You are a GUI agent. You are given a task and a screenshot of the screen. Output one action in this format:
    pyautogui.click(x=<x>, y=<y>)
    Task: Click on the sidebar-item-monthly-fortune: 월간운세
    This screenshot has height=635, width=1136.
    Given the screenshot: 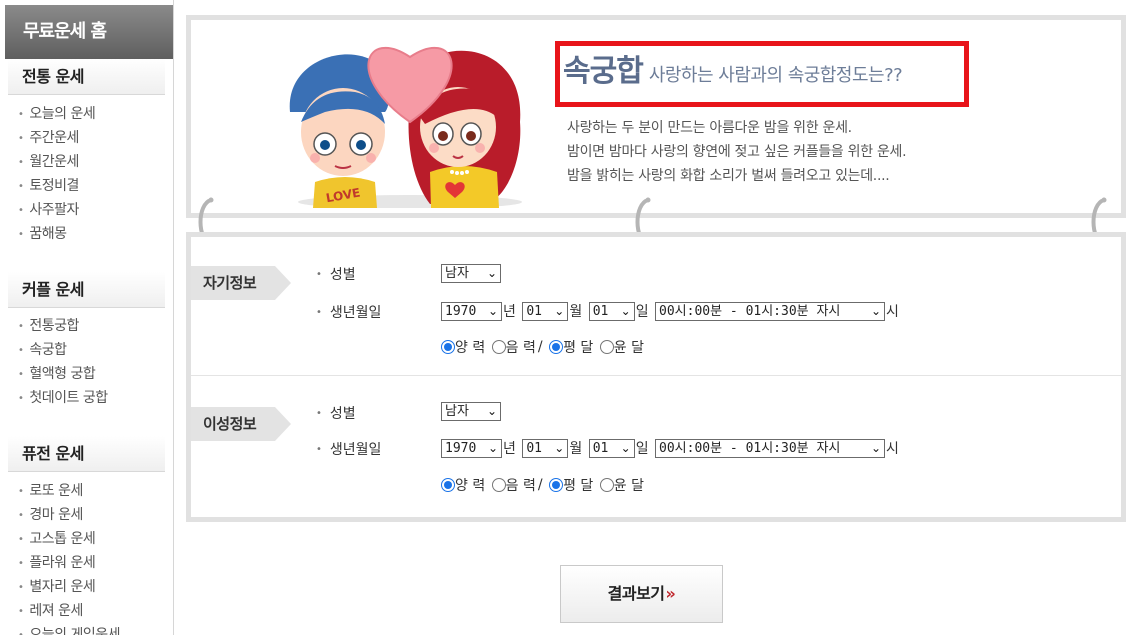 What is the action you would take?
    pyautogui.click(x=56, y=162)
    